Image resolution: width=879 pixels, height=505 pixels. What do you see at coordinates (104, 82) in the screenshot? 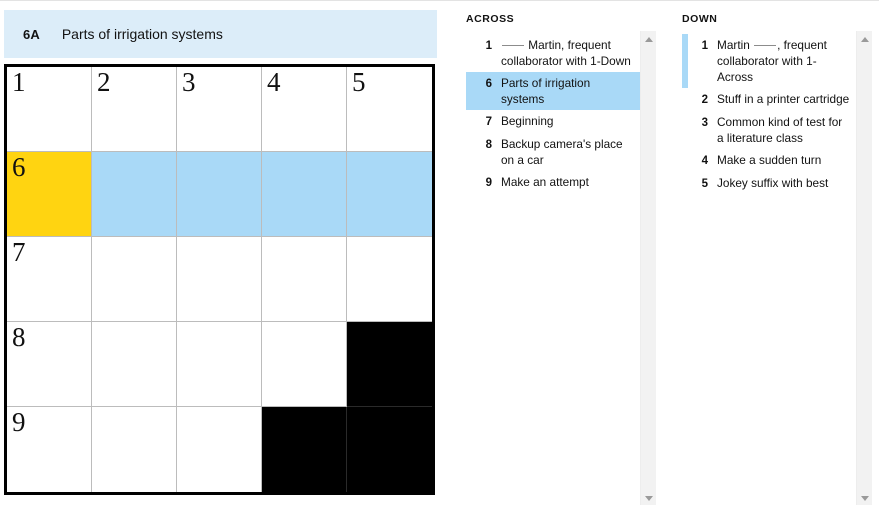
I see `grid-cell-number: 2` at bounding box center [104, 82].